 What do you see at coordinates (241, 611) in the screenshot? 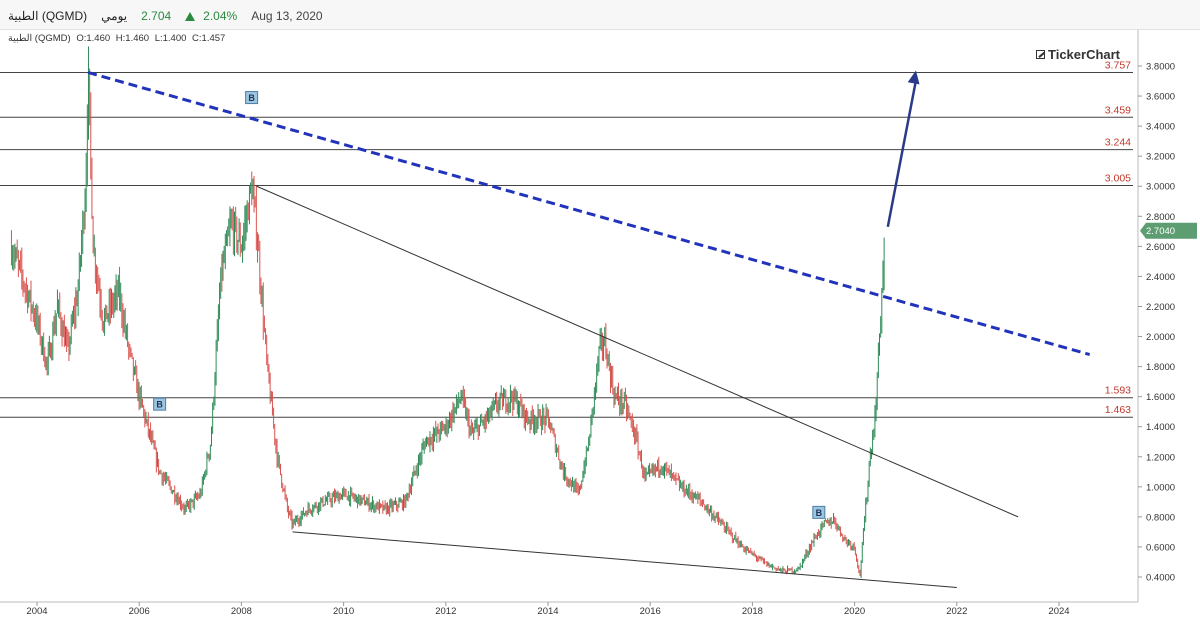
I see `x-tick-label: 2008` at bounding box center [241, 611].